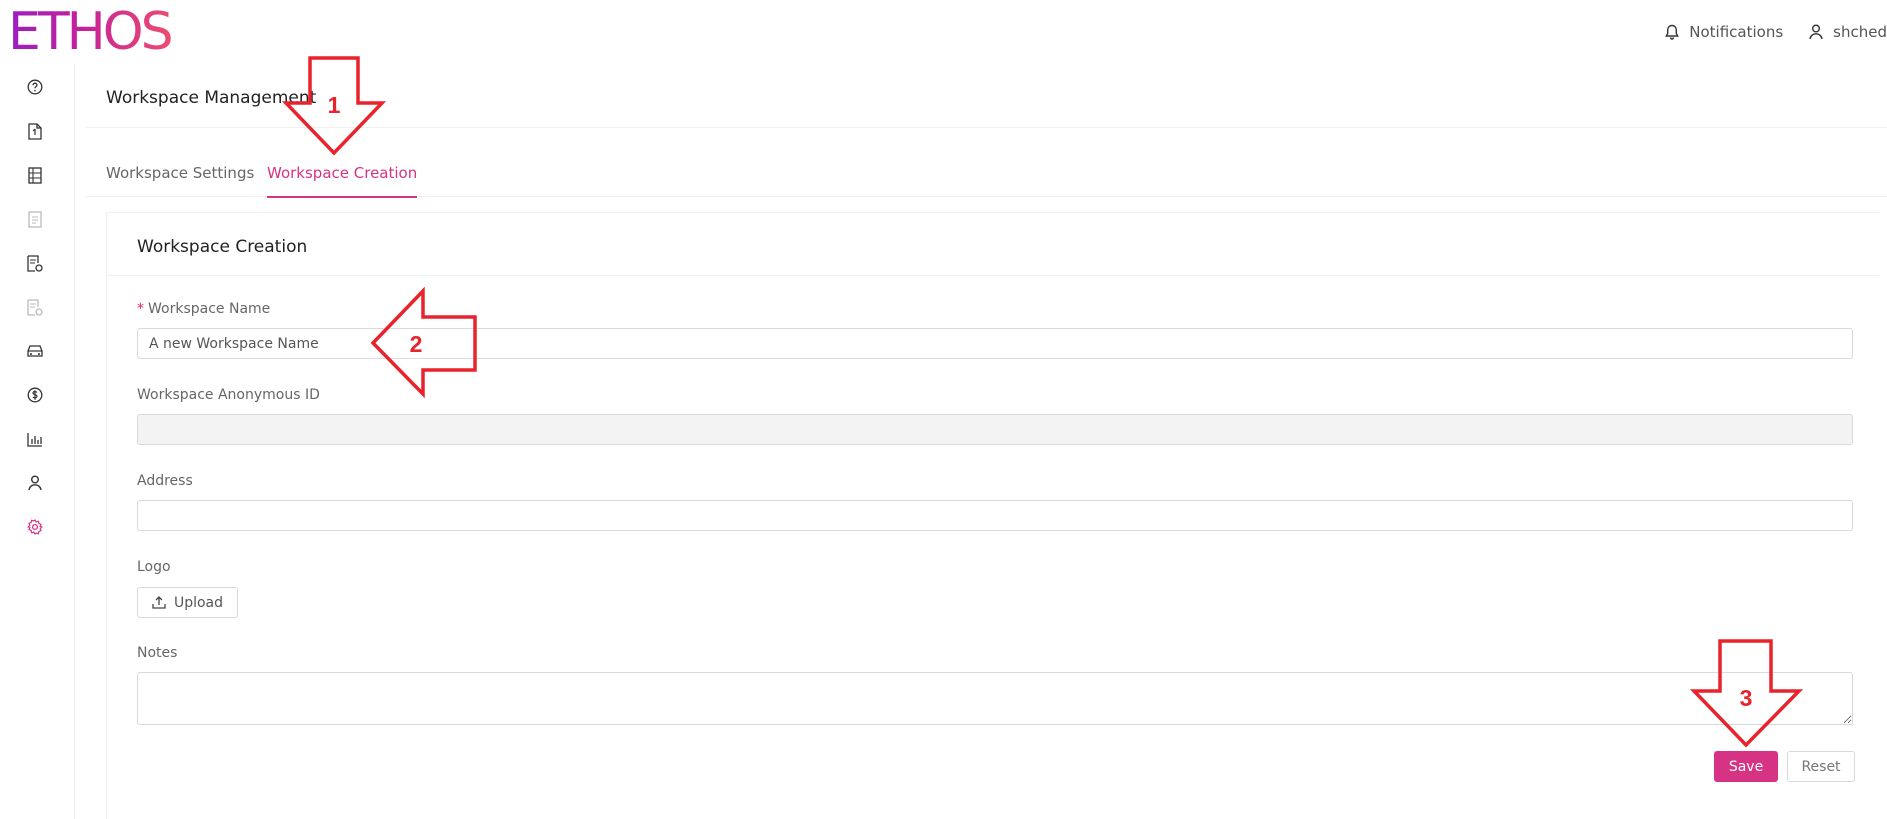  What do you see at coordinates (35, 351) in the screenshot?
I see `car-icon` at bounding box center [35, 351].